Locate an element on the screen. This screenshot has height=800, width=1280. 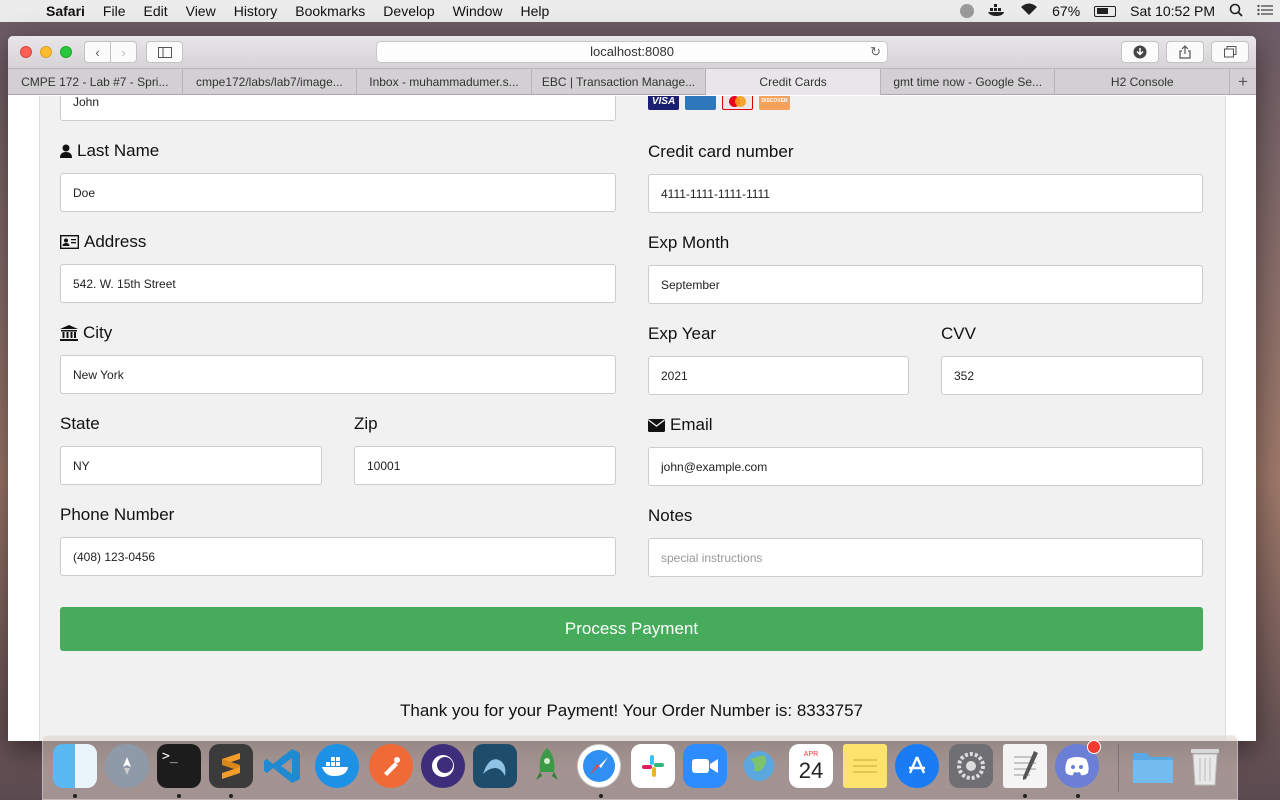
address-label-text: Address is located at coordinates (115, 241).